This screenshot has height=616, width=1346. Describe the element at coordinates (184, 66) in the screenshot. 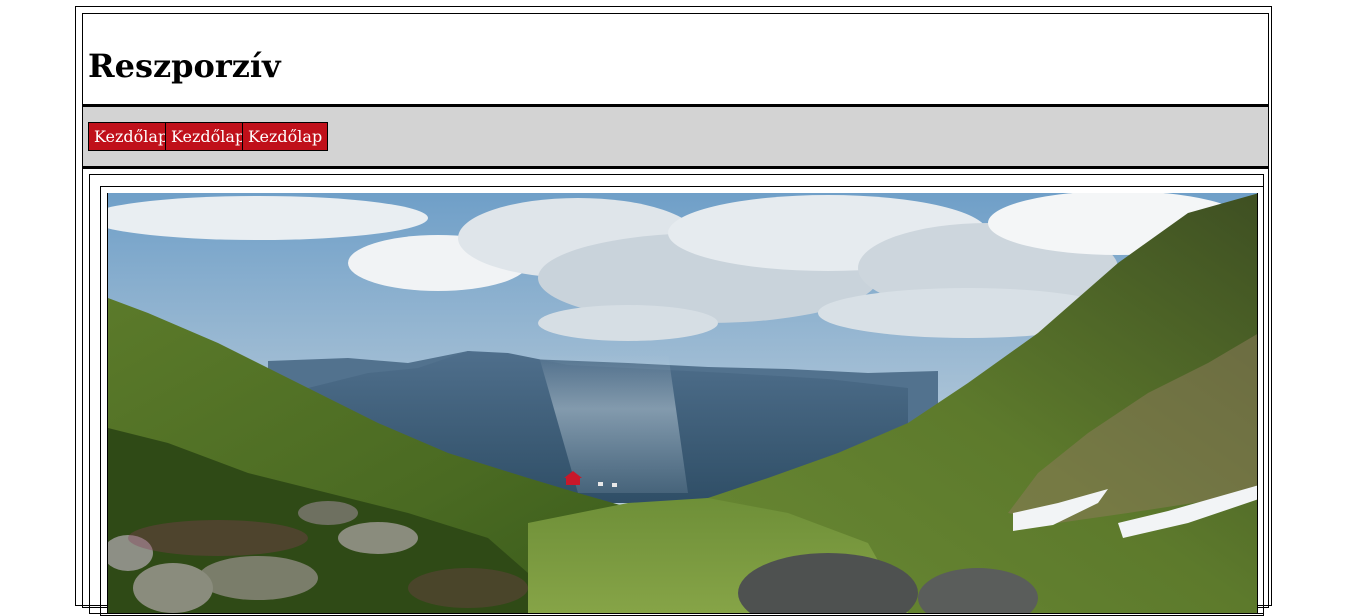

I see `page-title: Reszporzív` at that location.